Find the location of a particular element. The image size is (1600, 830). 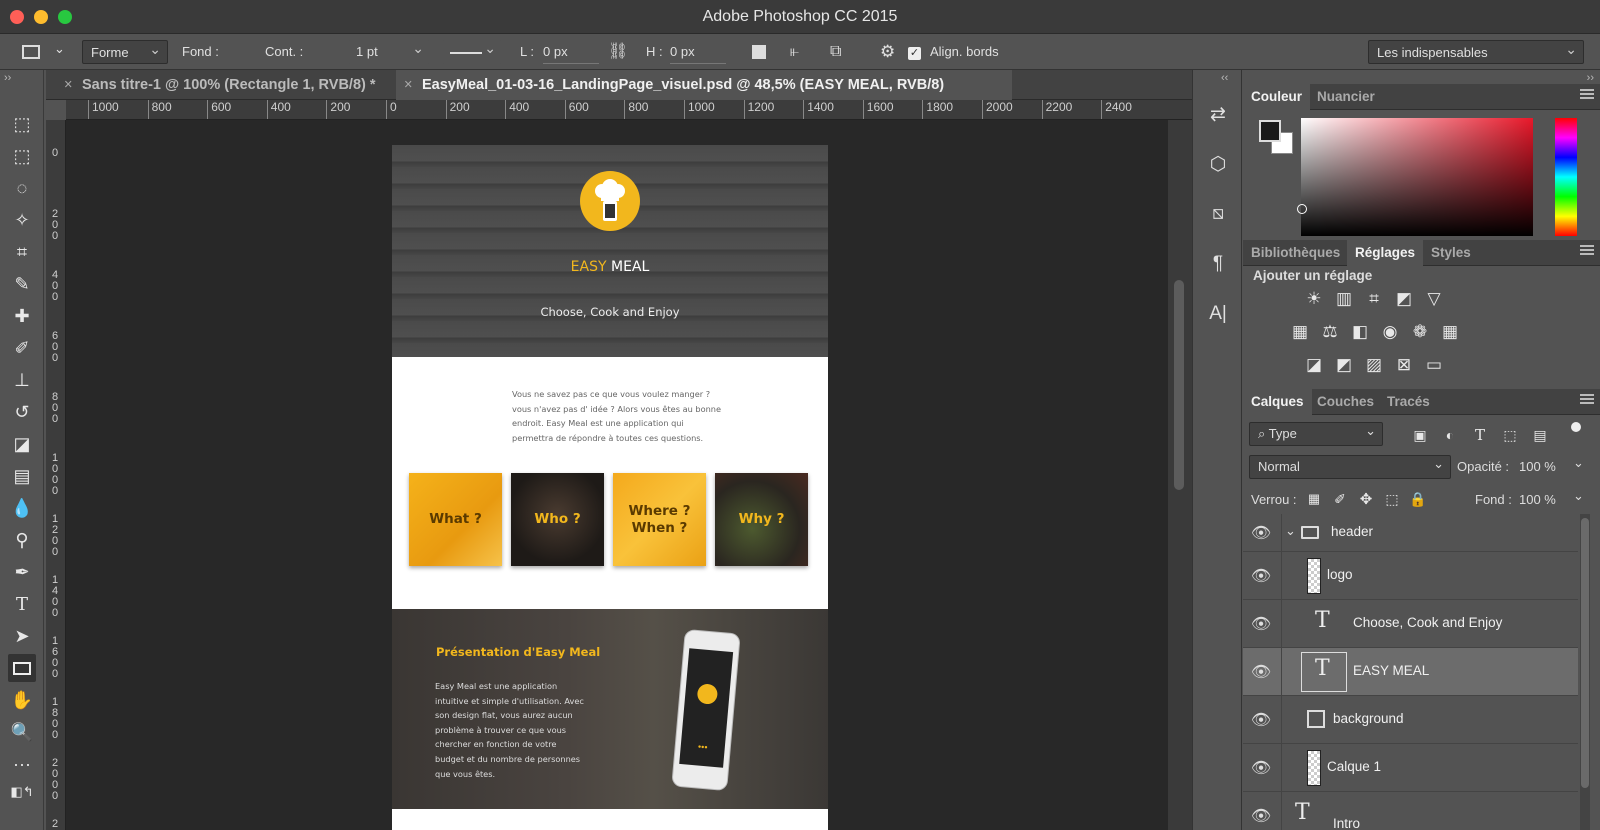

curves-icon: ⌗ is located at coordinates (1374, 299).